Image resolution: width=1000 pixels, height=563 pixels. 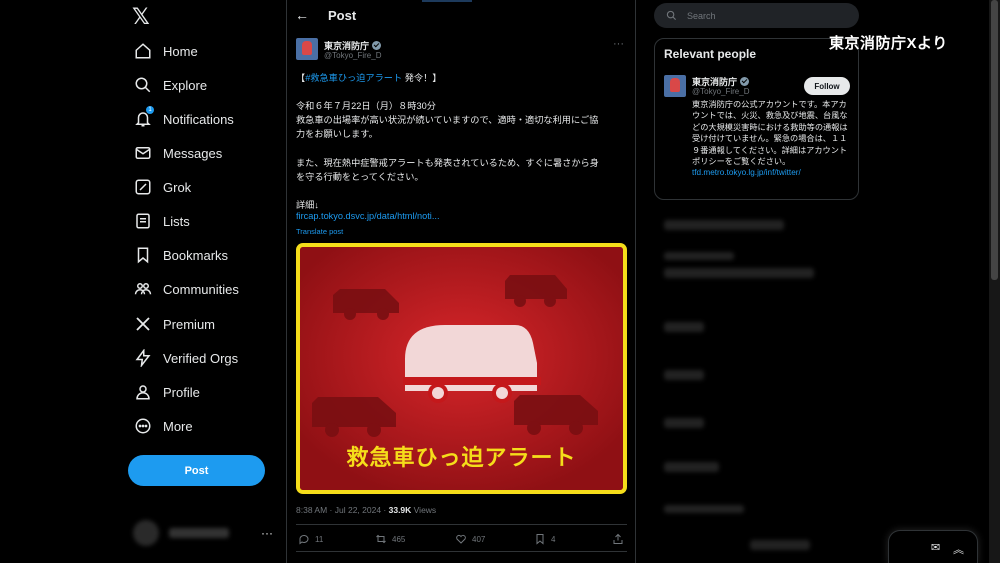 I want to click on nav-bookmarks-label: Bookmarks, so click(x=196, y=255).